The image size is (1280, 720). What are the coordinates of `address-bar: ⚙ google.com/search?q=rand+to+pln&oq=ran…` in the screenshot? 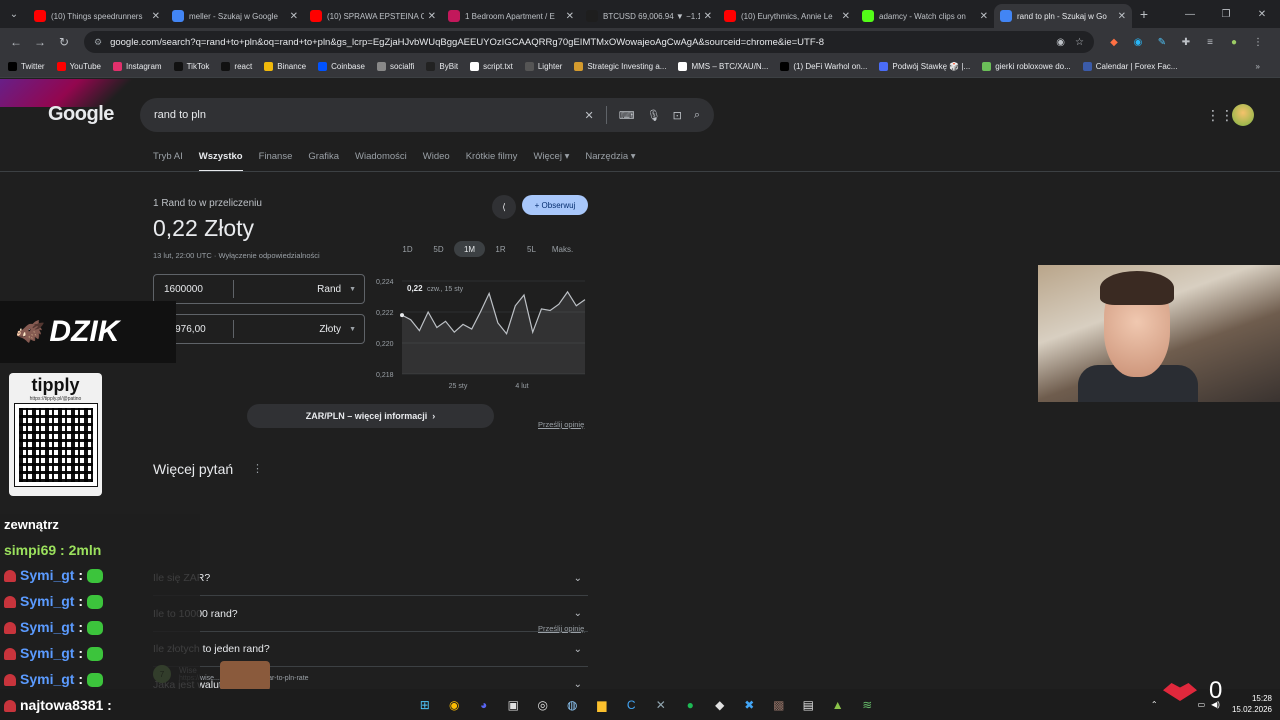 It's located at (589, 42).